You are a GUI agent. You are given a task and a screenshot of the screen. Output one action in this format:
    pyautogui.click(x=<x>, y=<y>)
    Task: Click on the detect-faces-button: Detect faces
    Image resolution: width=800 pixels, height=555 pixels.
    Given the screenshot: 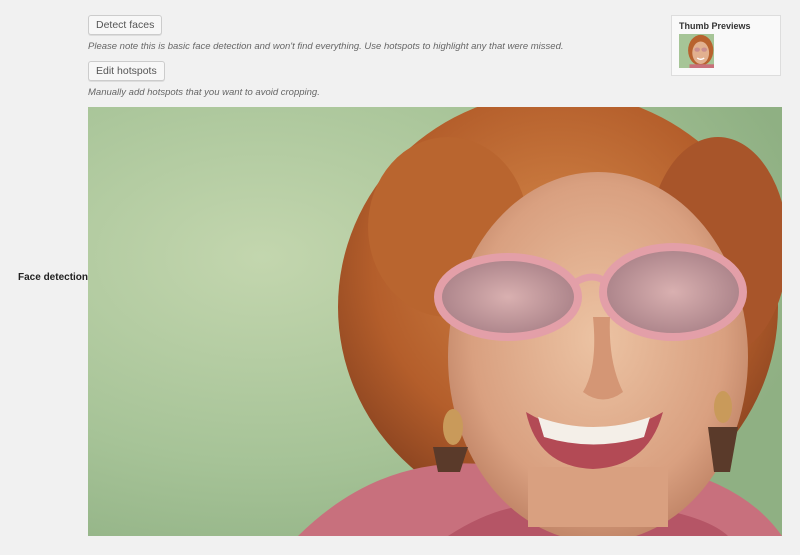 What is the action you would take?
    pyautogui.click(x=125, y=25)
    